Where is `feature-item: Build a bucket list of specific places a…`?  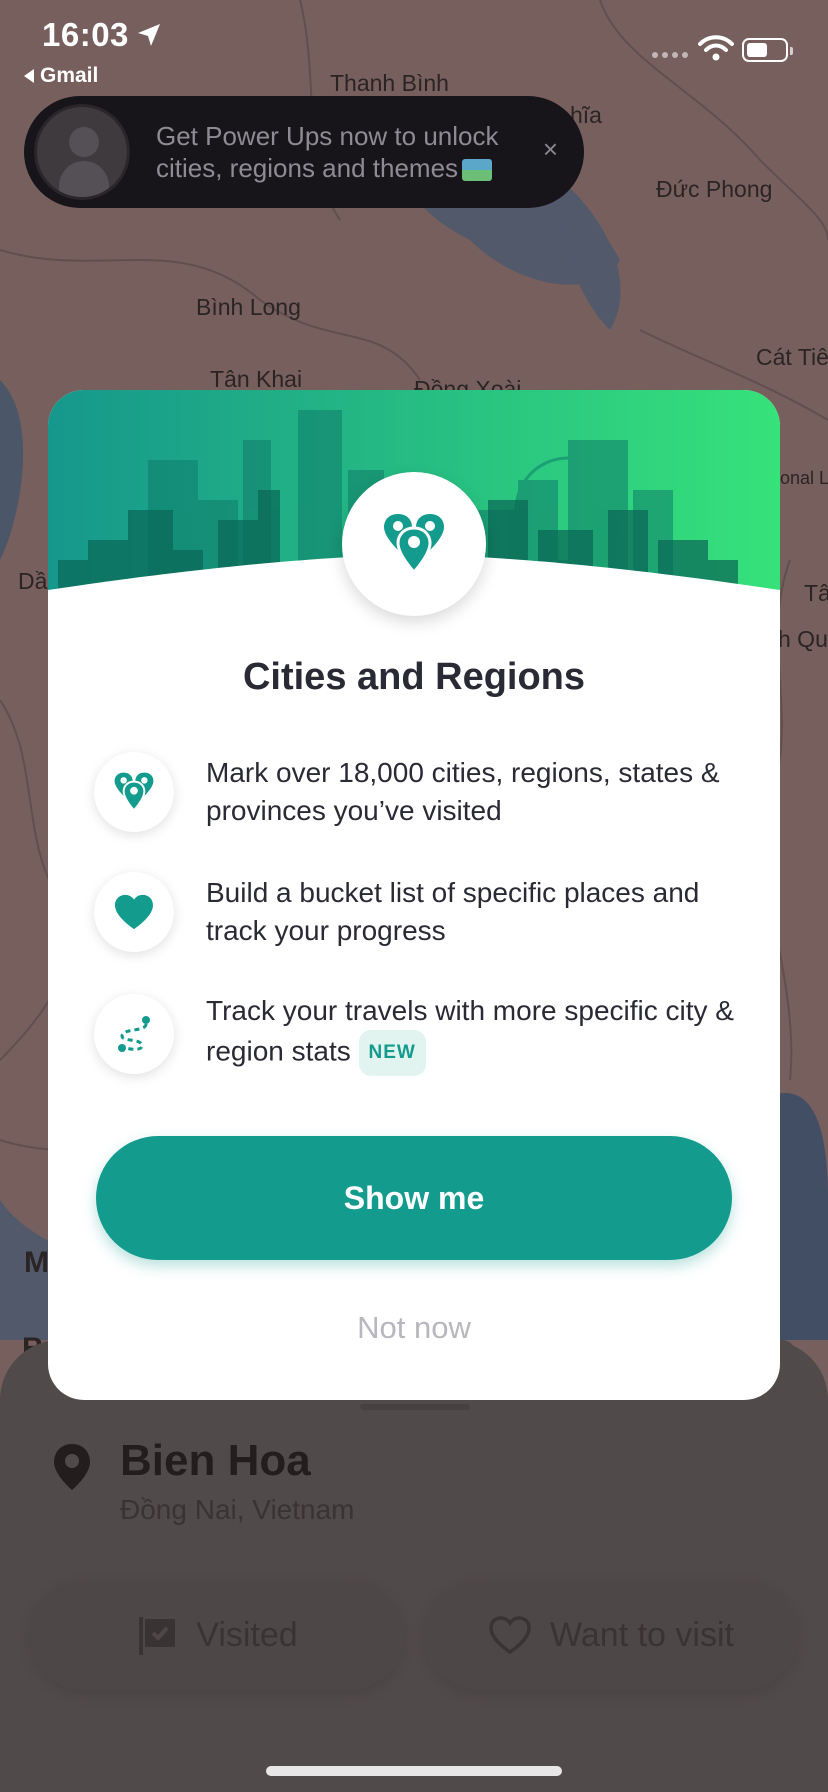 feature-item: Build a bucket list of specific places a… is located at coordinates (414, 912).